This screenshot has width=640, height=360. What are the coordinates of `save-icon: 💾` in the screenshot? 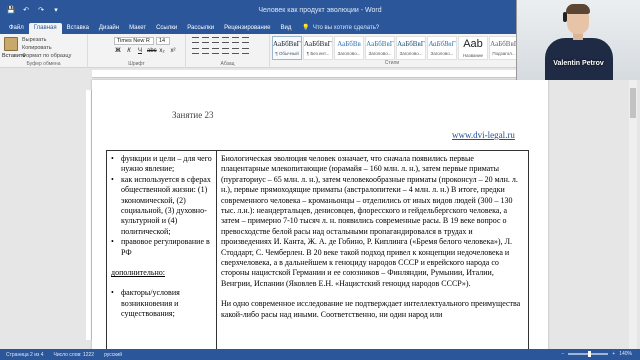 It's located at (11, 10).